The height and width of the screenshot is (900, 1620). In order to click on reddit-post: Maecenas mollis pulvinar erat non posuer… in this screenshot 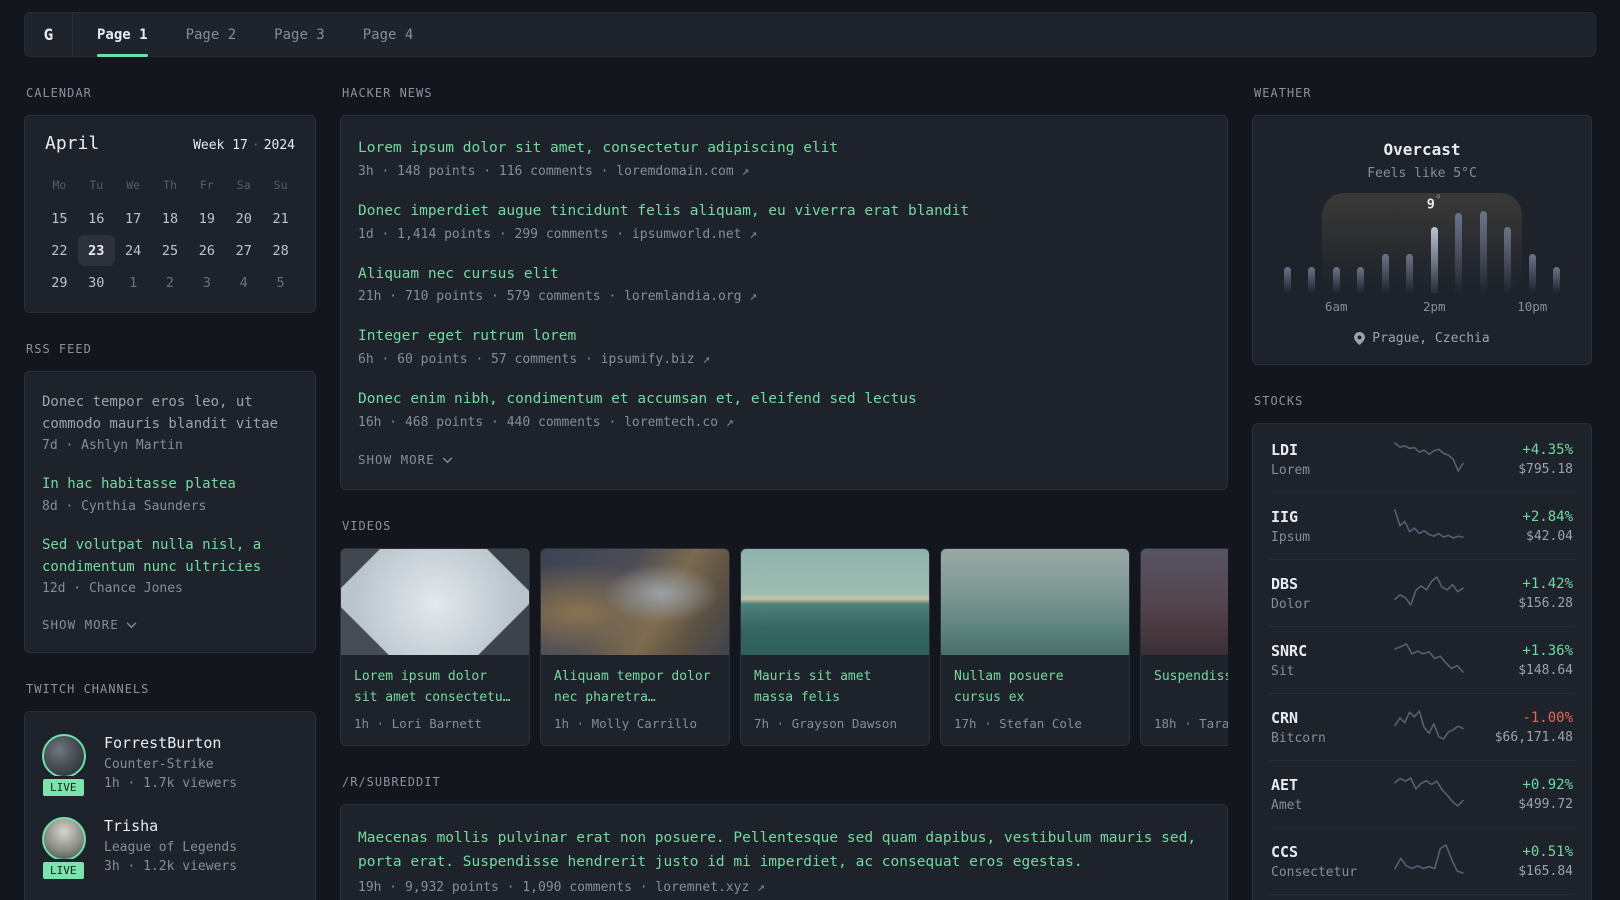, I will do `click(784, 861)`.